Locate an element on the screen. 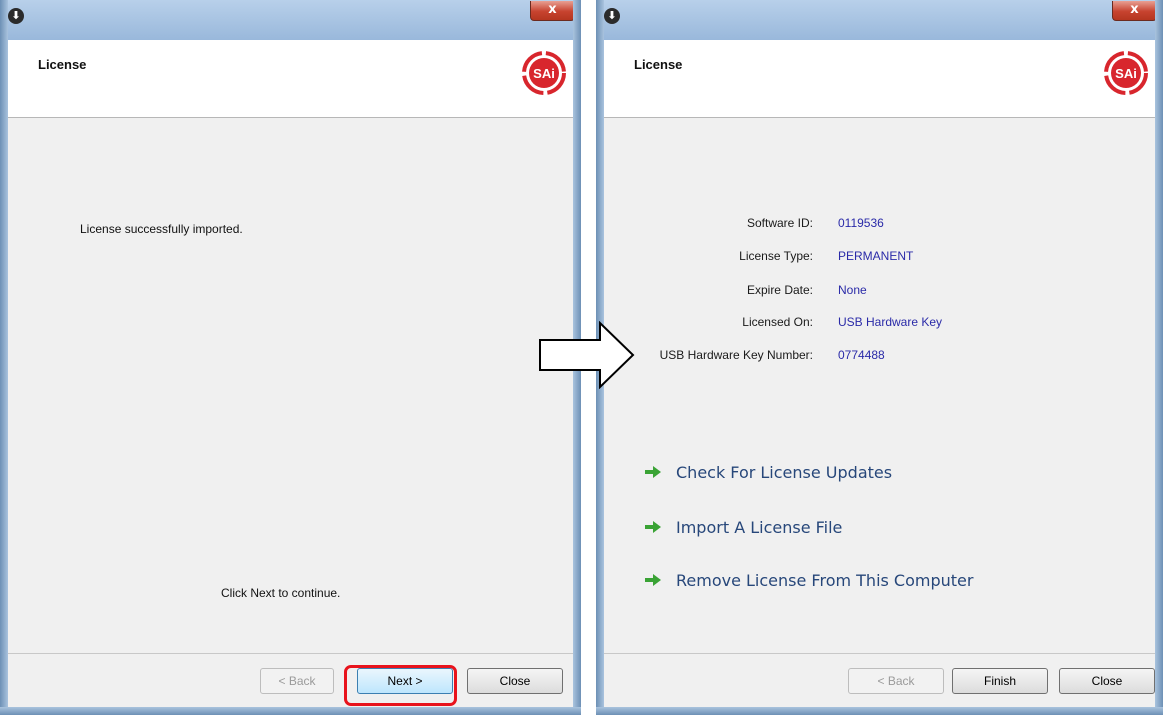 The image size is (1163, 715). import-success-message: License successfully imported. is located at coordinates (161, 229).